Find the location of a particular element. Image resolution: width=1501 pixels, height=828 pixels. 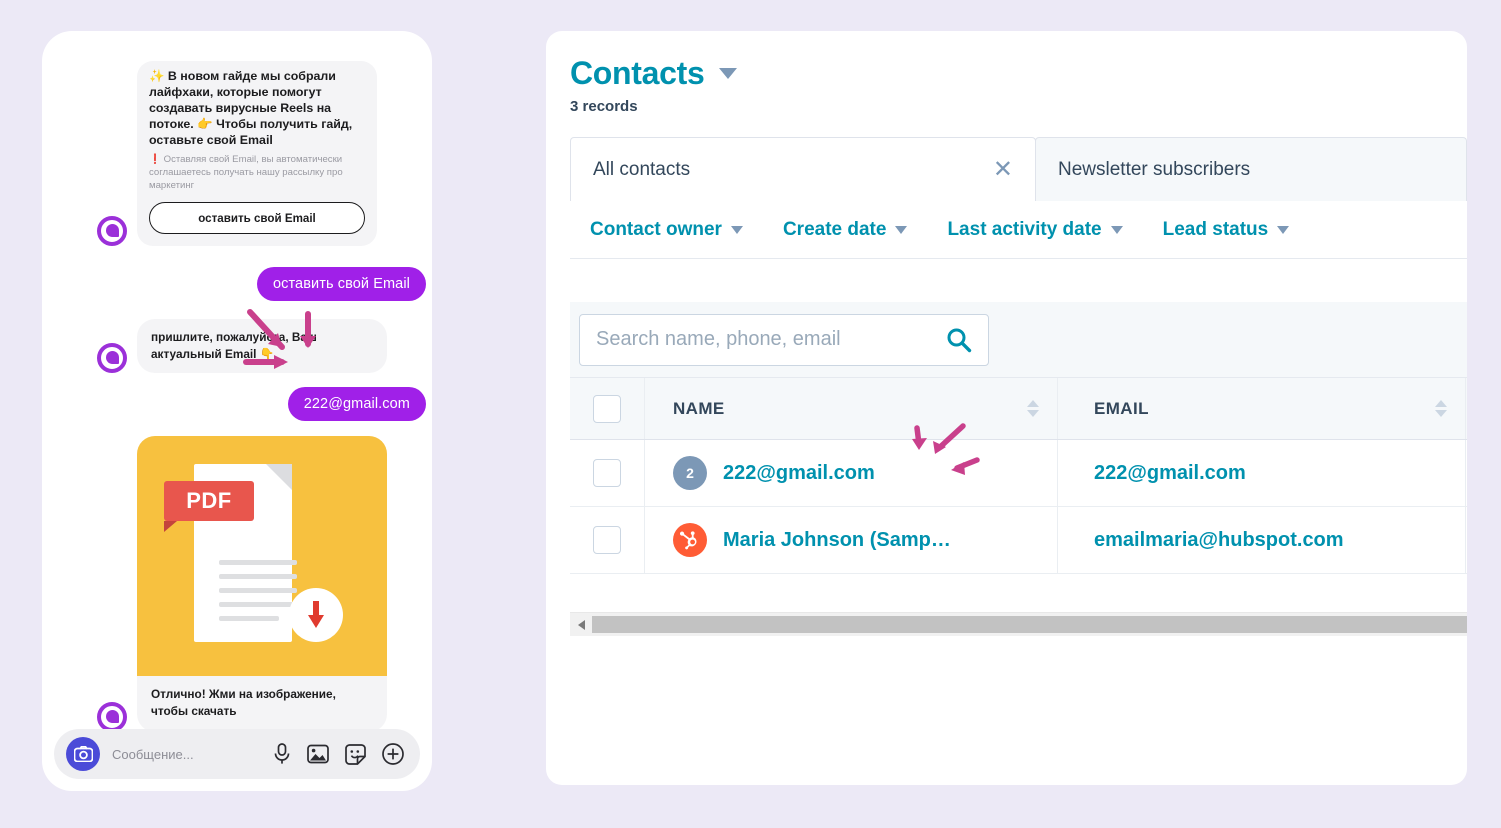

filter-create-date: Create date is located at coordinates (845, 230).